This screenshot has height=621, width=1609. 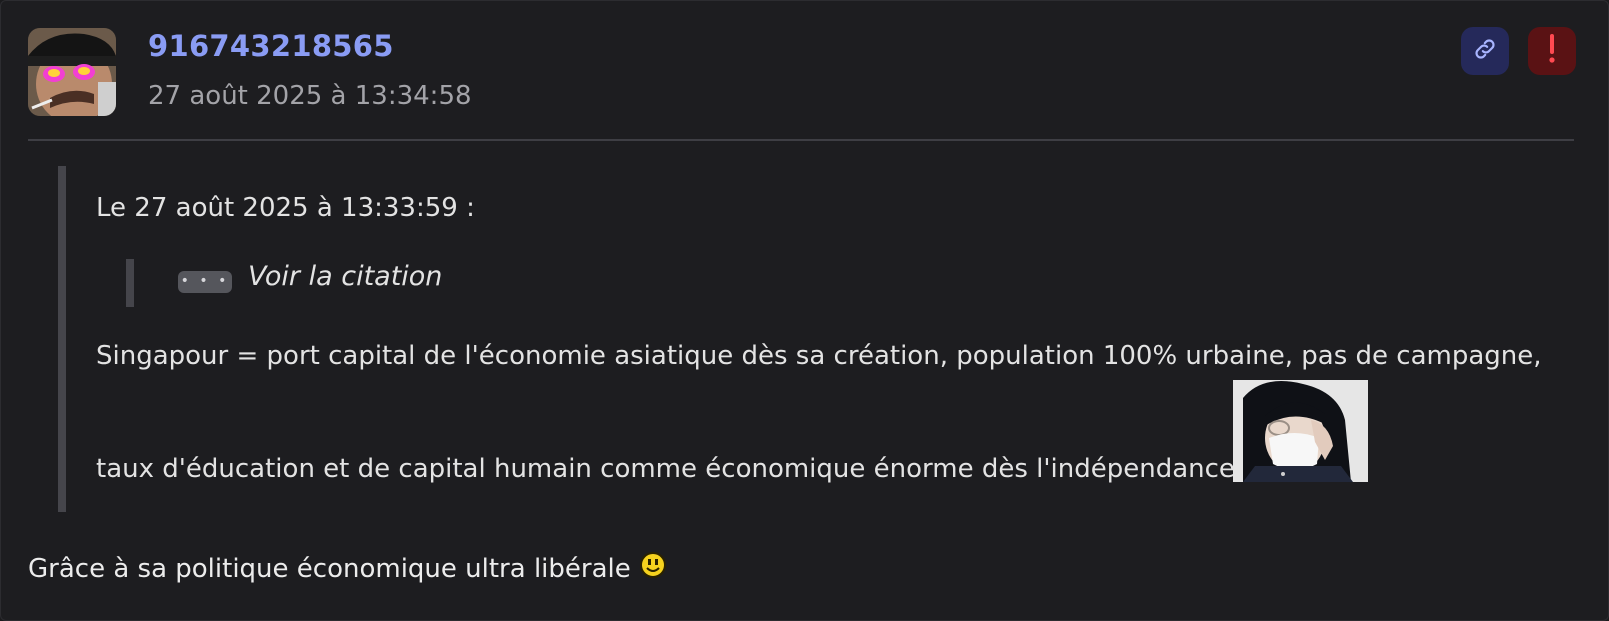 I want to click on quote-header: Le 27 août 2025 à 13:33:59 :, so click(x=285, y=208).